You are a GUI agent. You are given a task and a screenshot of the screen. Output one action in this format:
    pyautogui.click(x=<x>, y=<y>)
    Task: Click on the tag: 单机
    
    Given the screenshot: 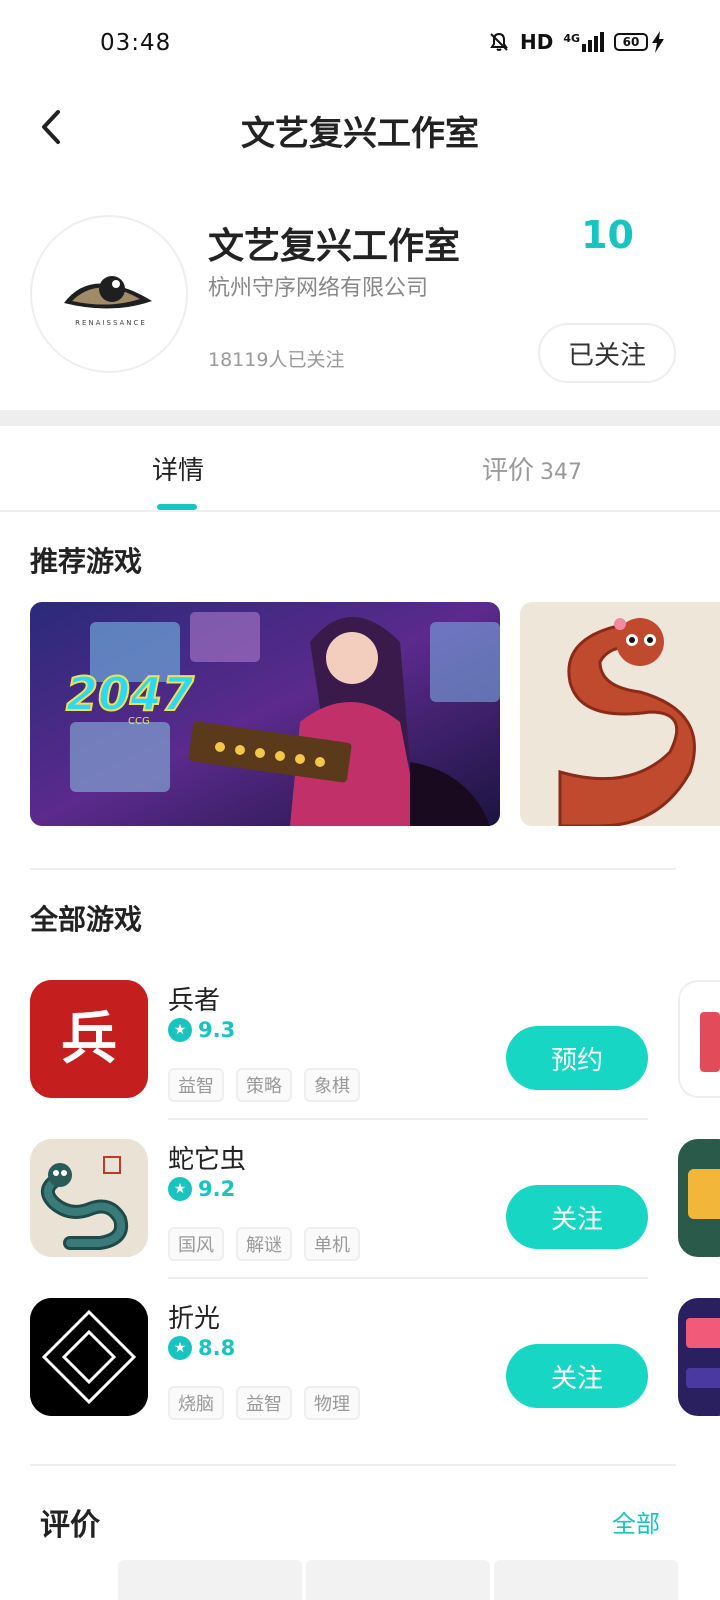 What is the action you would take?
    pyautogui.click(x=332, y=1244)
    